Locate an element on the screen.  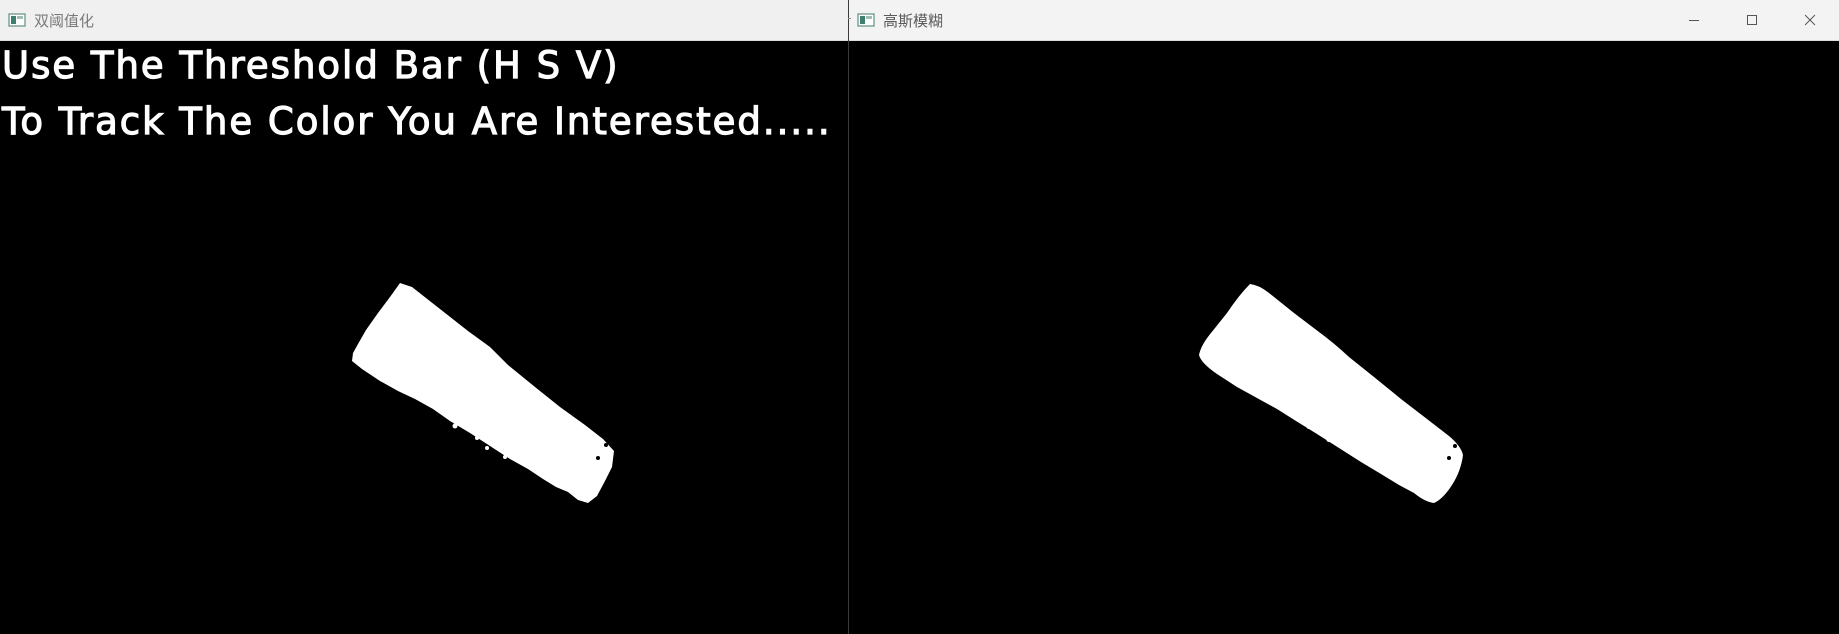
window-controls is located at coordinates (1752, 20).